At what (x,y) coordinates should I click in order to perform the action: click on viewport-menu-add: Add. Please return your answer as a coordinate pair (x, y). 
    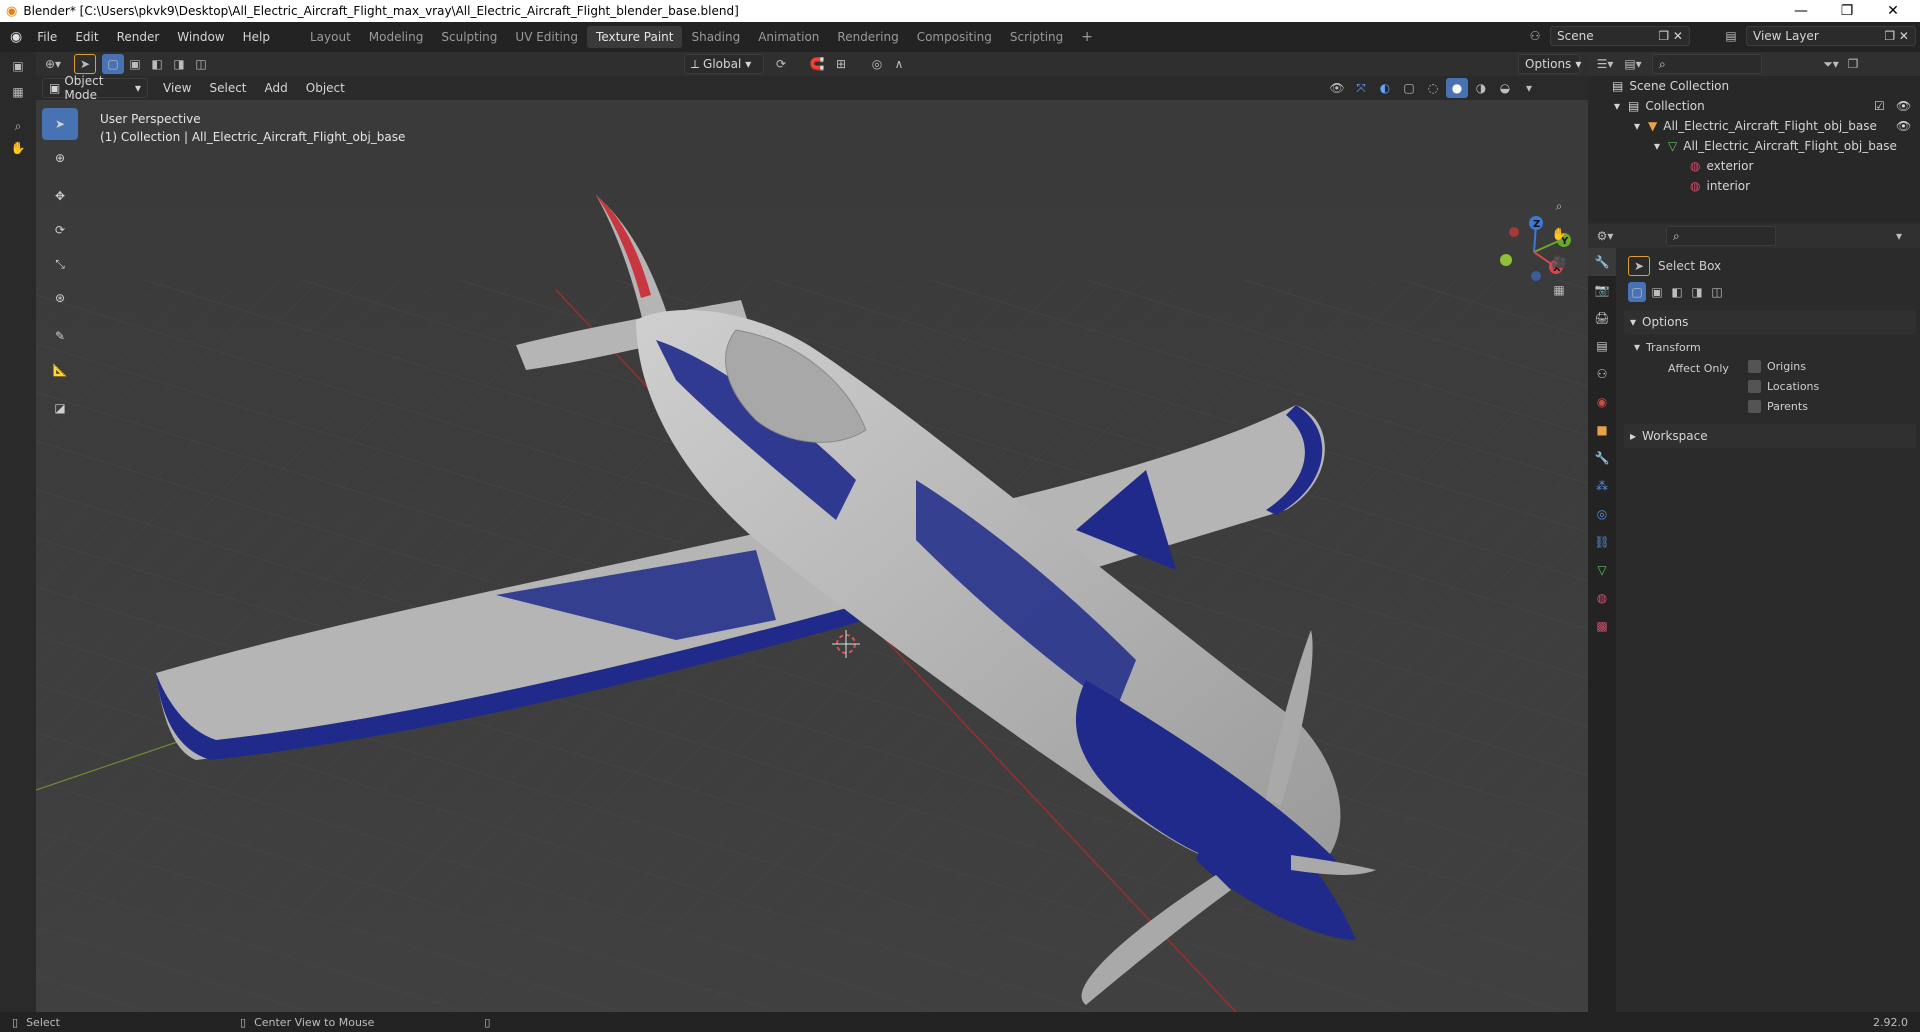
    Looking at the image, I should click on (276, 88).